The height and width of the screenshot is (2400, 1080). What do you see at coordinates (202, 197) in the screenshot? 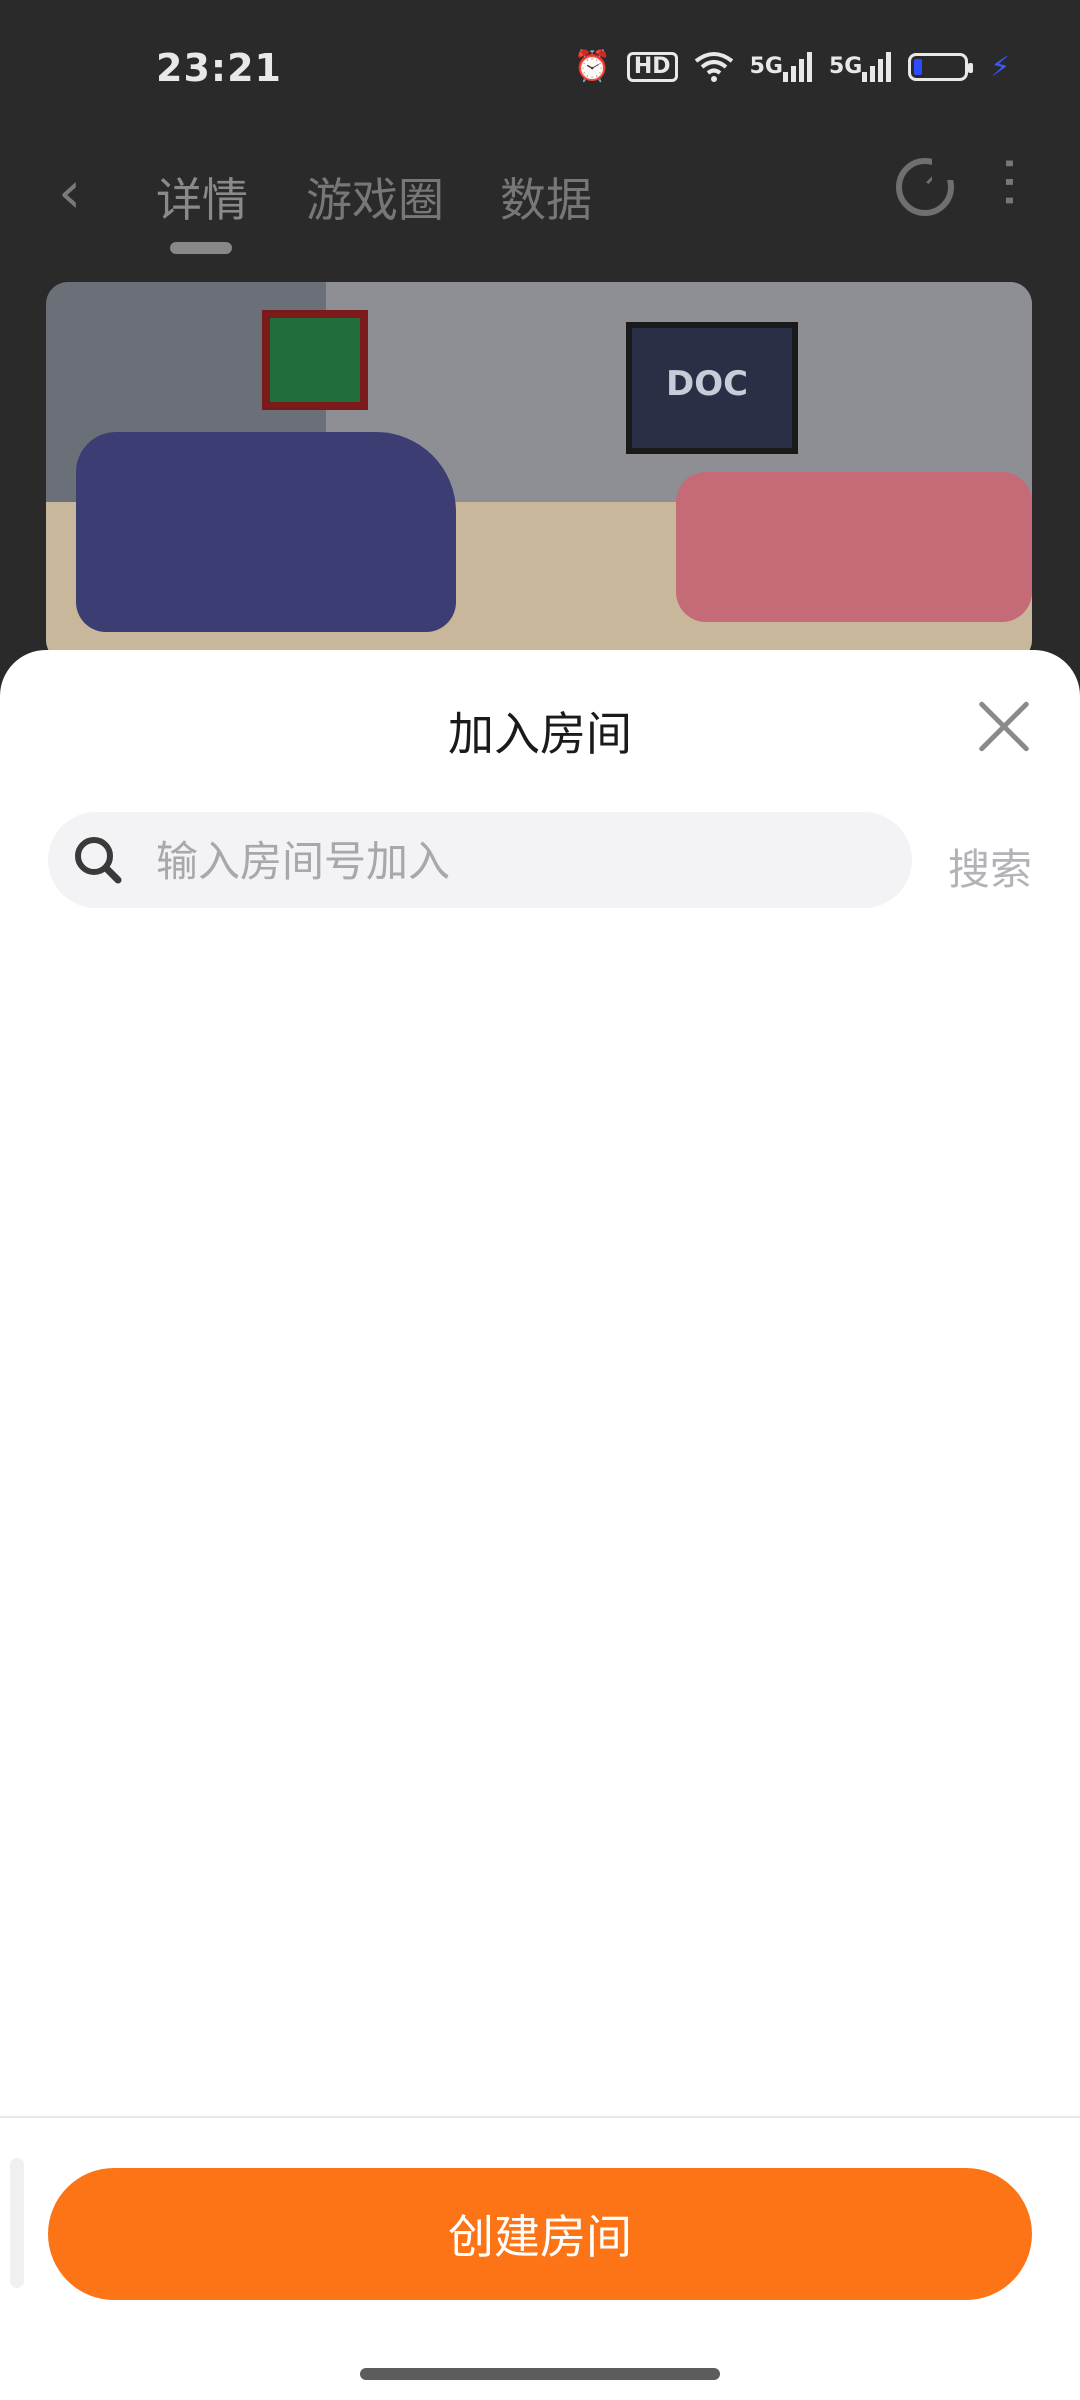
I see `tab-details: 详情` at bounding box center [202, 197].